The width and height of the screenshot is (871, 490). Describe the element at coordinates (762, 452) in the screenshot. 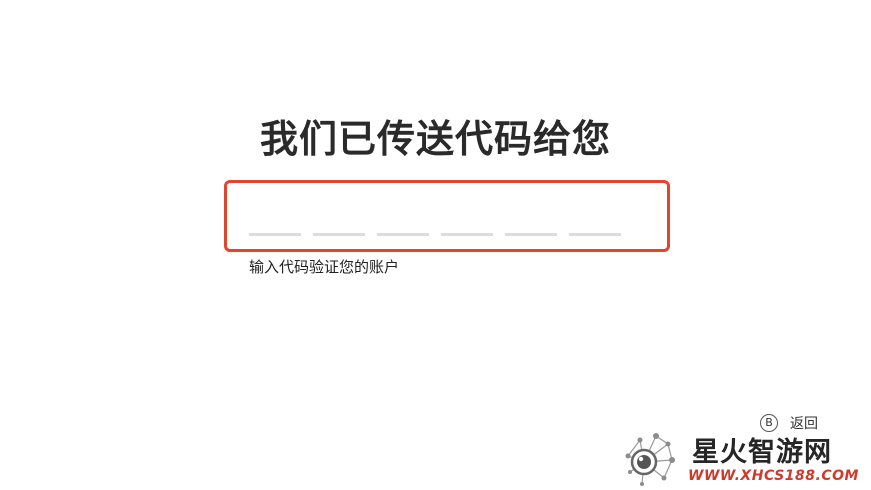

I see `watermark-site-name: 星火智游网` at that location.